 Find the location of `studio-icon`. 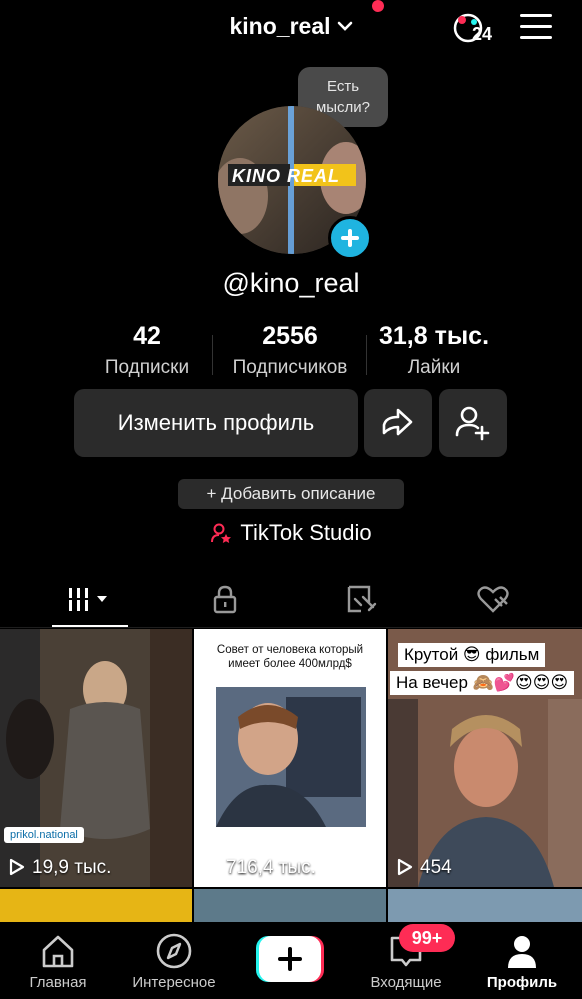

studio-icon is located at coordinates (221, 533).